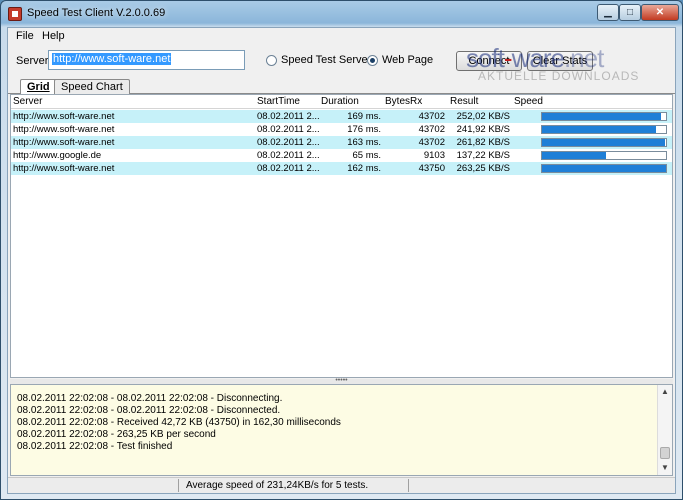 This screenshot has width=683, height=500. I want to click on radio-speed-test-server-label: Speed Test Server, so click(326, 60).